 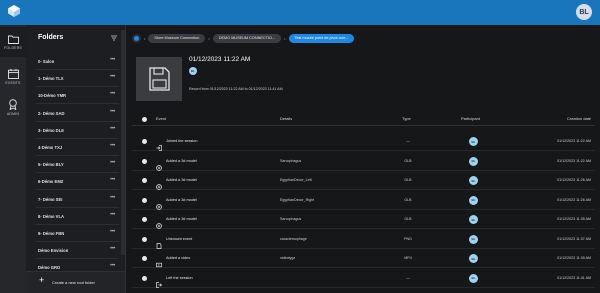 I want to click on create-root-folder-button: + Create a new root folder, so click(x=75, y=282).